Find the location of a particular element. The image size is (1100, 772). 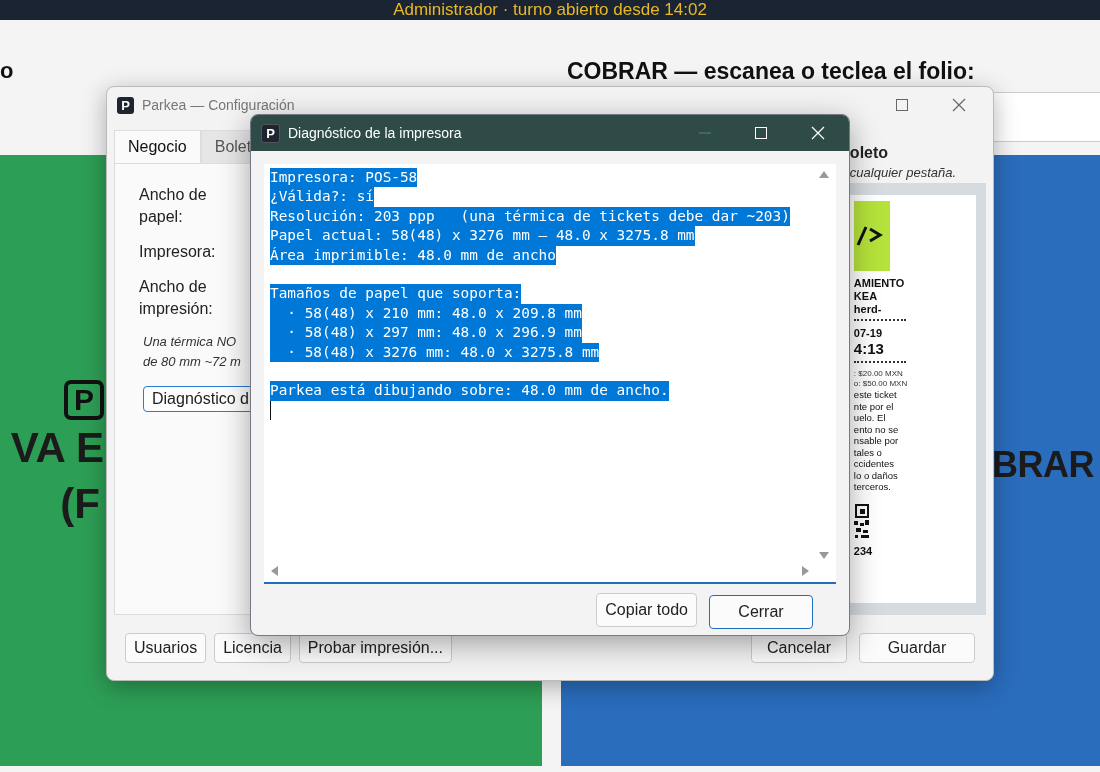

ticket-text: o: $50.00 MXN is located at coordinates (880, 384).